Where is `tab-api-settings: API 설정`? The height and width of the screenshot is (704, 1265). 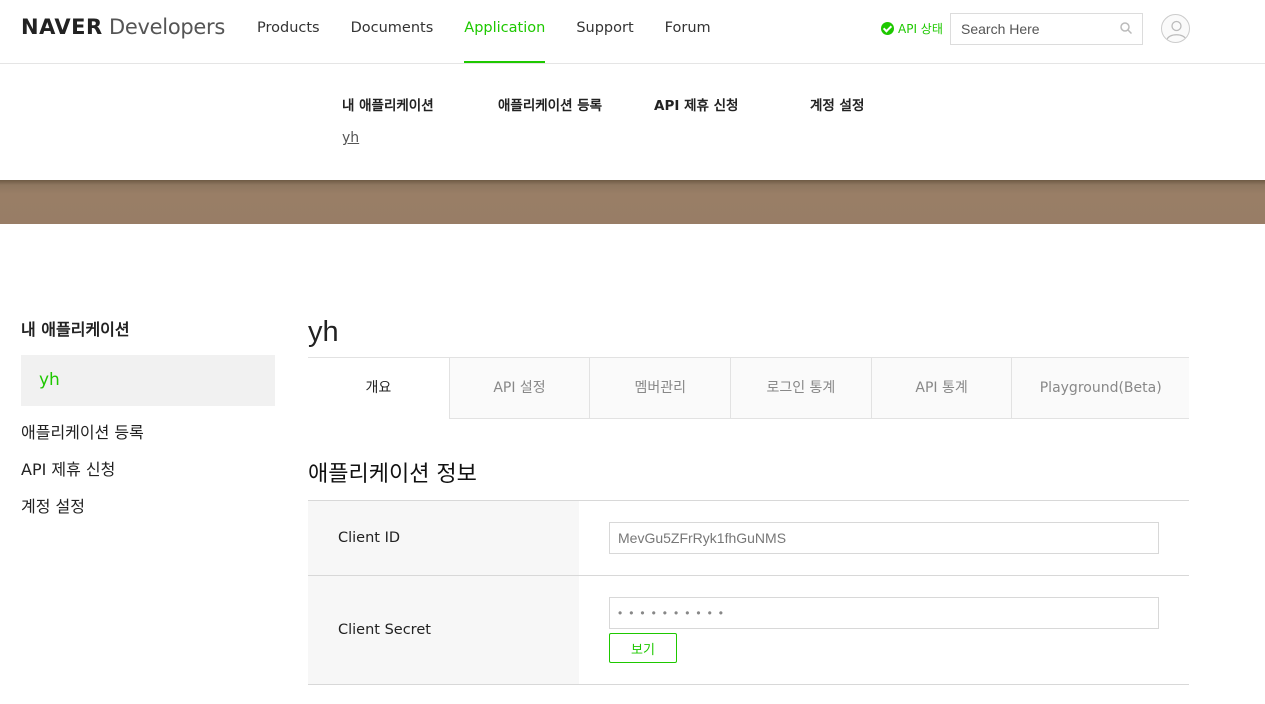 tab-api-settings: API 설정 is located at coordinates (519, 388).